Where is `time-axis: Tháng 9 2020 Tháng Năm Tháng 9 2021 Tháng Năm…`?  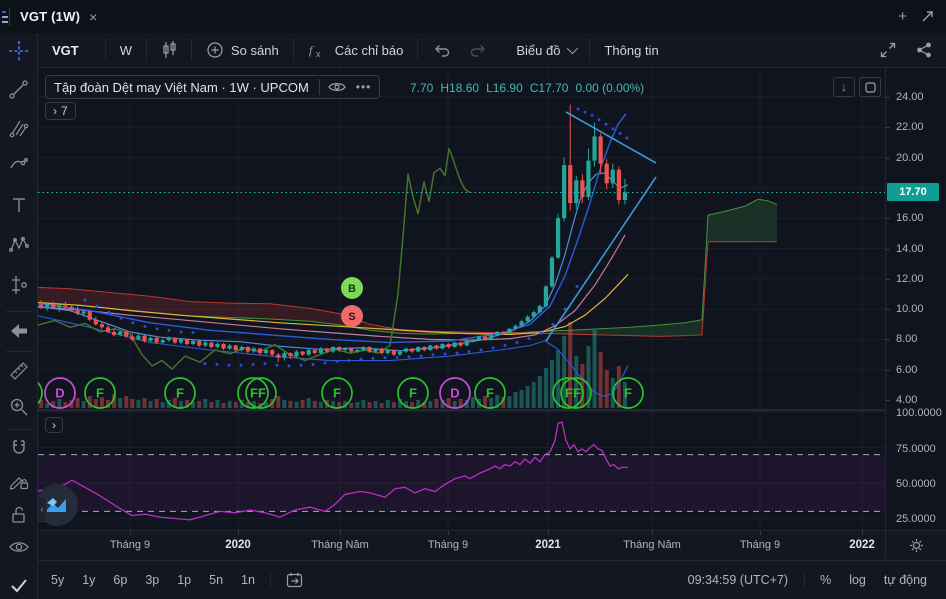 time-axis: Tháng 9 2020 Tháng Năm Tháng 9 2021 Tháng Năm… is located at coordinates (461, 544).